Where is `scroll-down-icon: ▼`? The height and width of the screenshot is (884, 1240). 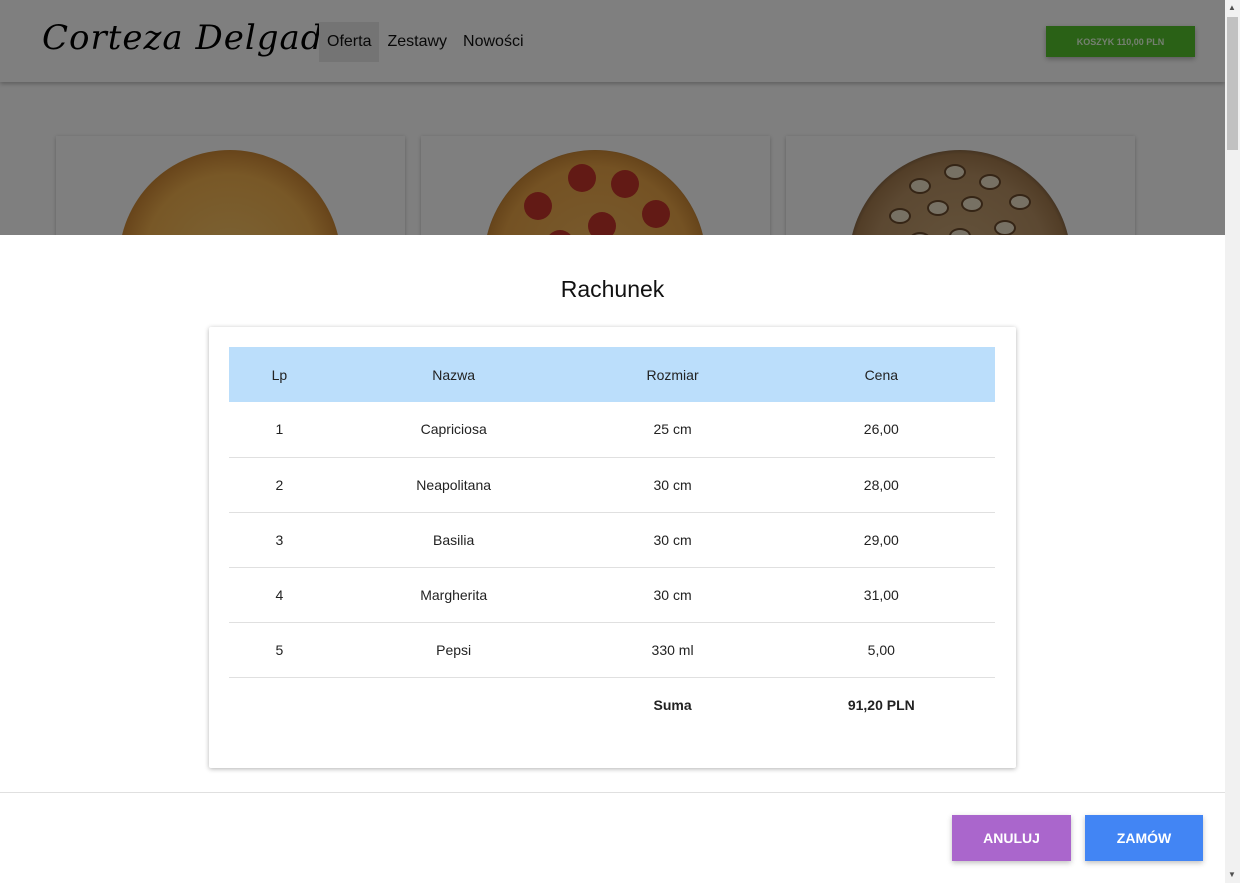
scroll-down-icon: ▼ is located at coordinates (1232, 874).